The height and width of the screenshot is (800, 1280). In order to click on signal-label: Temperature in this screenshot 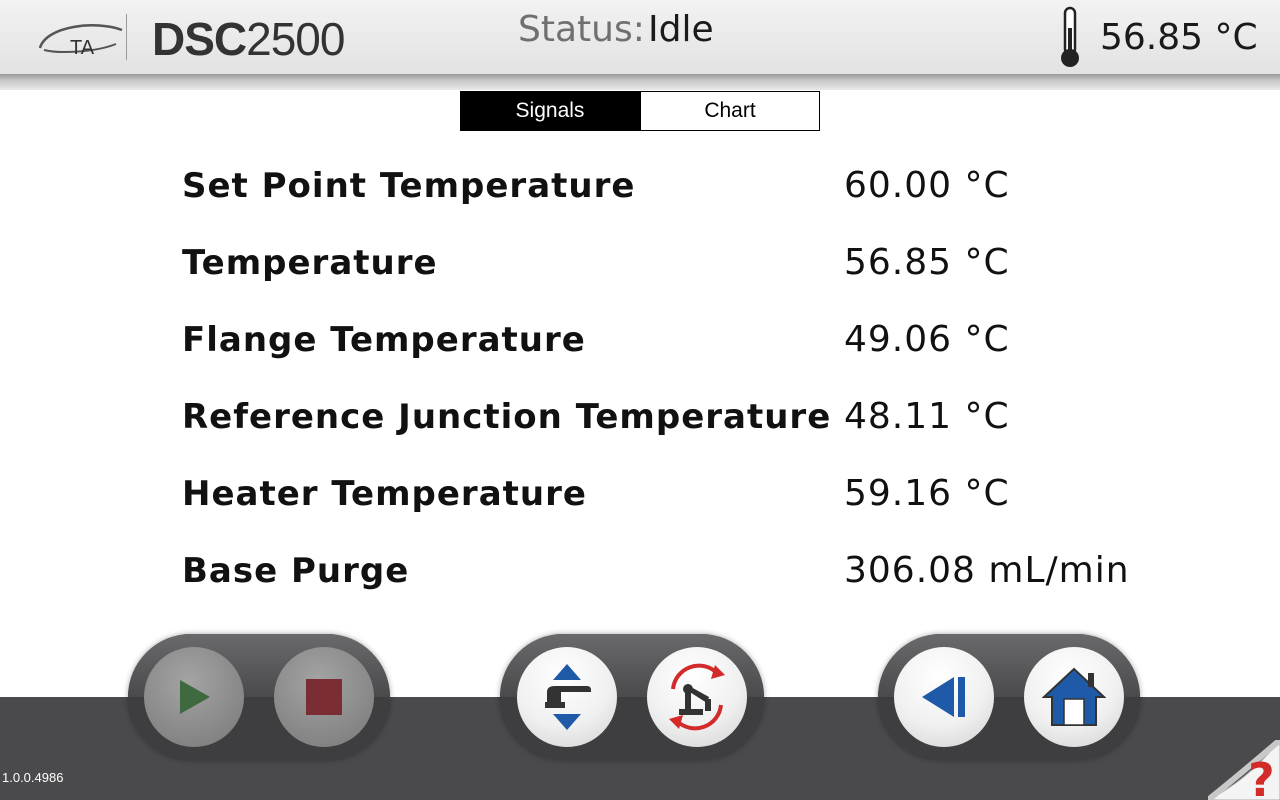, I will do `click(310, 263)`.